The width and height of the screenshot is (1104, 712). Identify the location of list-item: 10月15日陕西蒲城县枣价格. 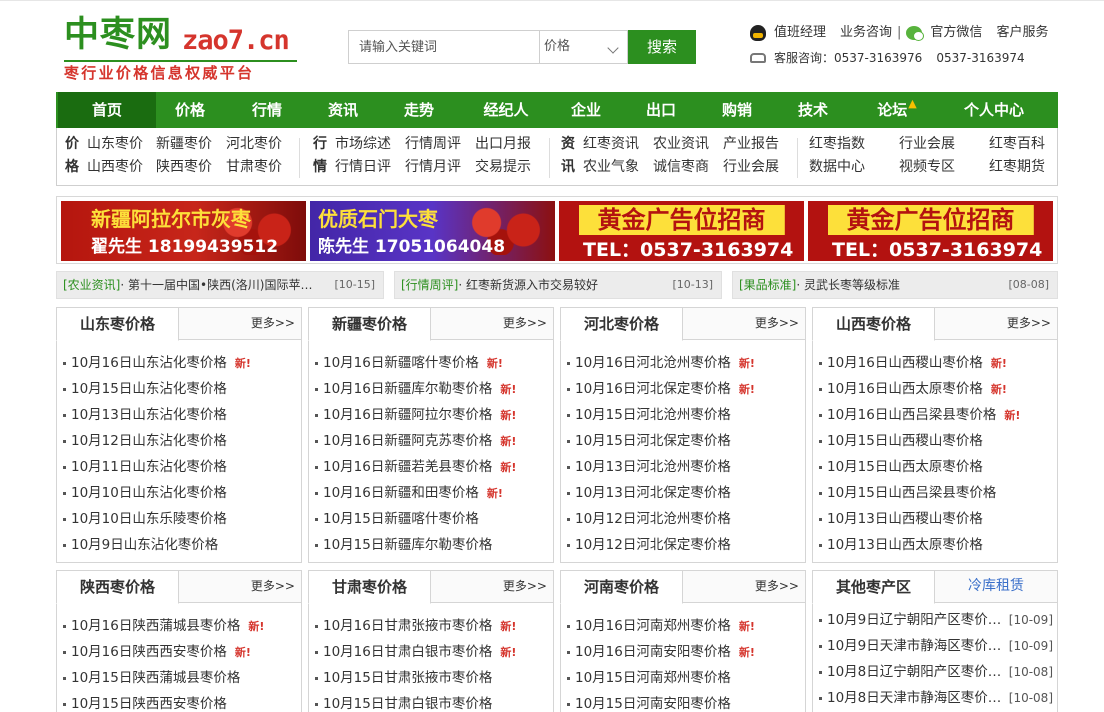
(179, 678).